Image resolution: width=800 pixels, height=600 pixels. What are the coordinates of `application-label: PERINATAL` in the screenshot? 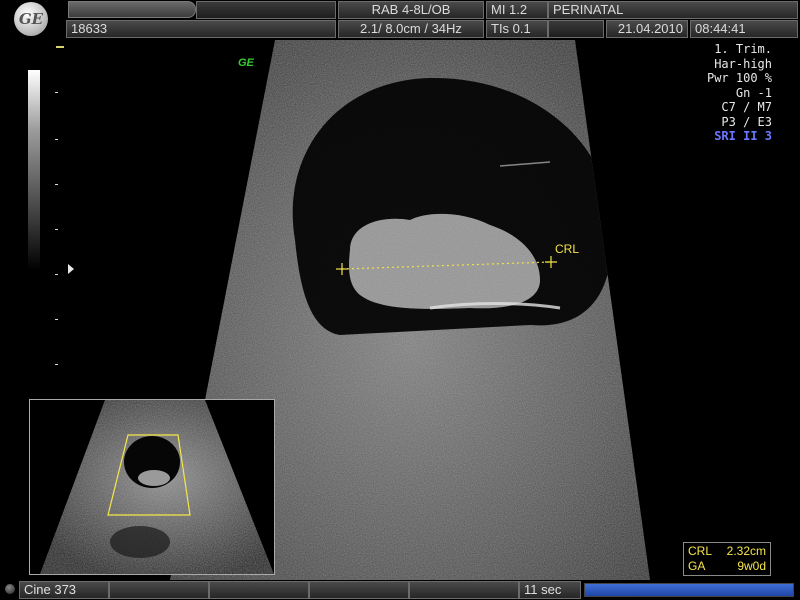 It's located at (673, 10).